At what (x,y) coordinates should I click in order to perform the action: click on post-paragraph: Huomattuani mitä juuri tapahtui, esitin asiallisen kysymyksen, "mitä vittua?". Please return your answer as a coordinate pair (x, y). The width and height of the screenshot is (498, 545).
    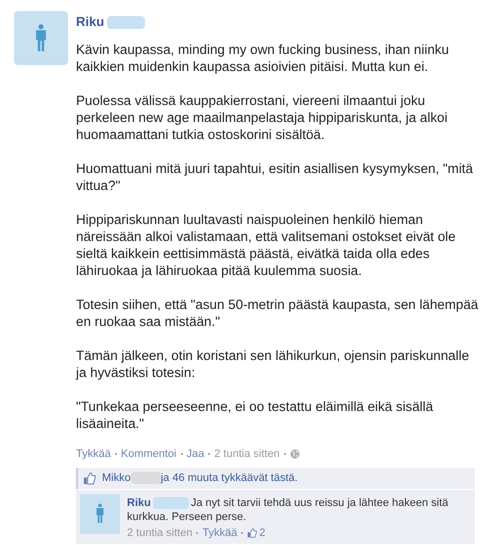
    Looking at the image, I should click on (275, 177).